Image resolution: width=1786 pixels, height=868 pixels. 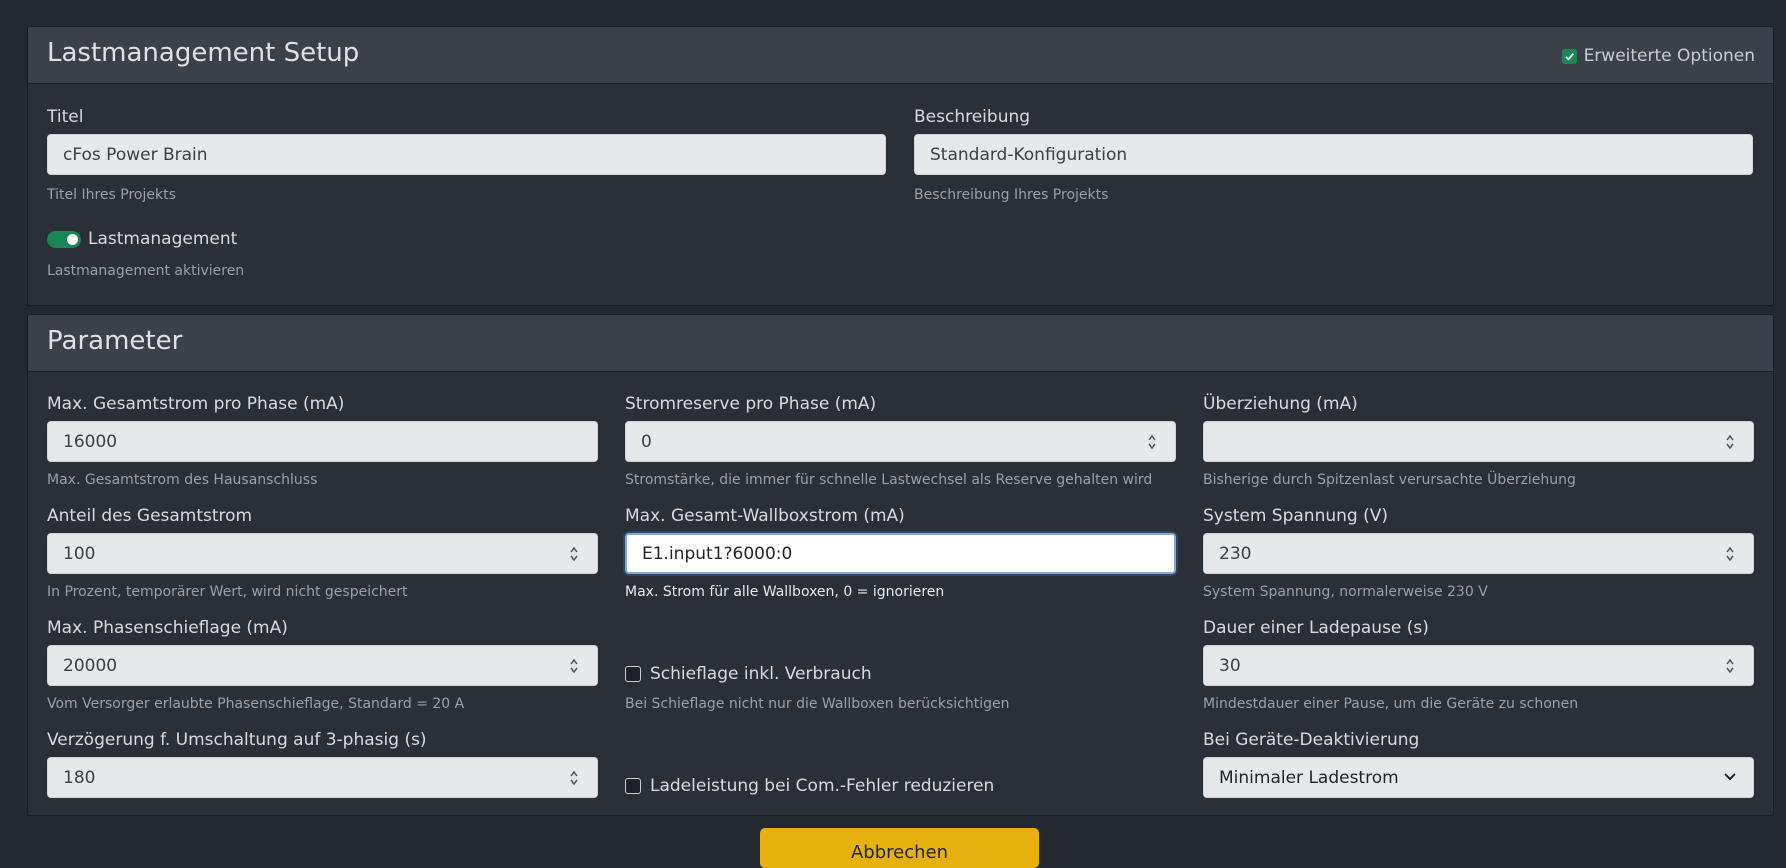 I want to click on ladepause-label: Dauer einer Ladepause (s), so click(x=1316, y=628).